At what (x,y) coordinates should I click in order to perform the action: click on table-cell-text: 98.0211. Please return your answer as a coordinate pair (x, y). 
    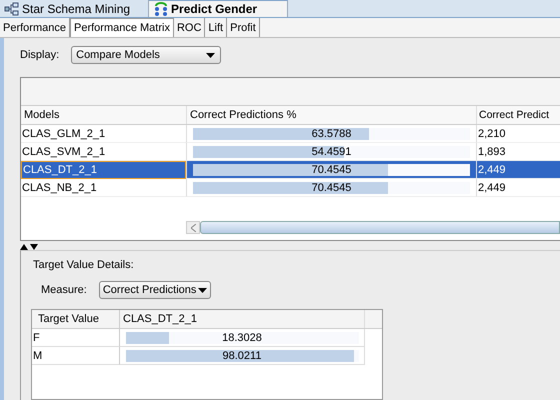
    Looking at the image, I should click on (242, 356).